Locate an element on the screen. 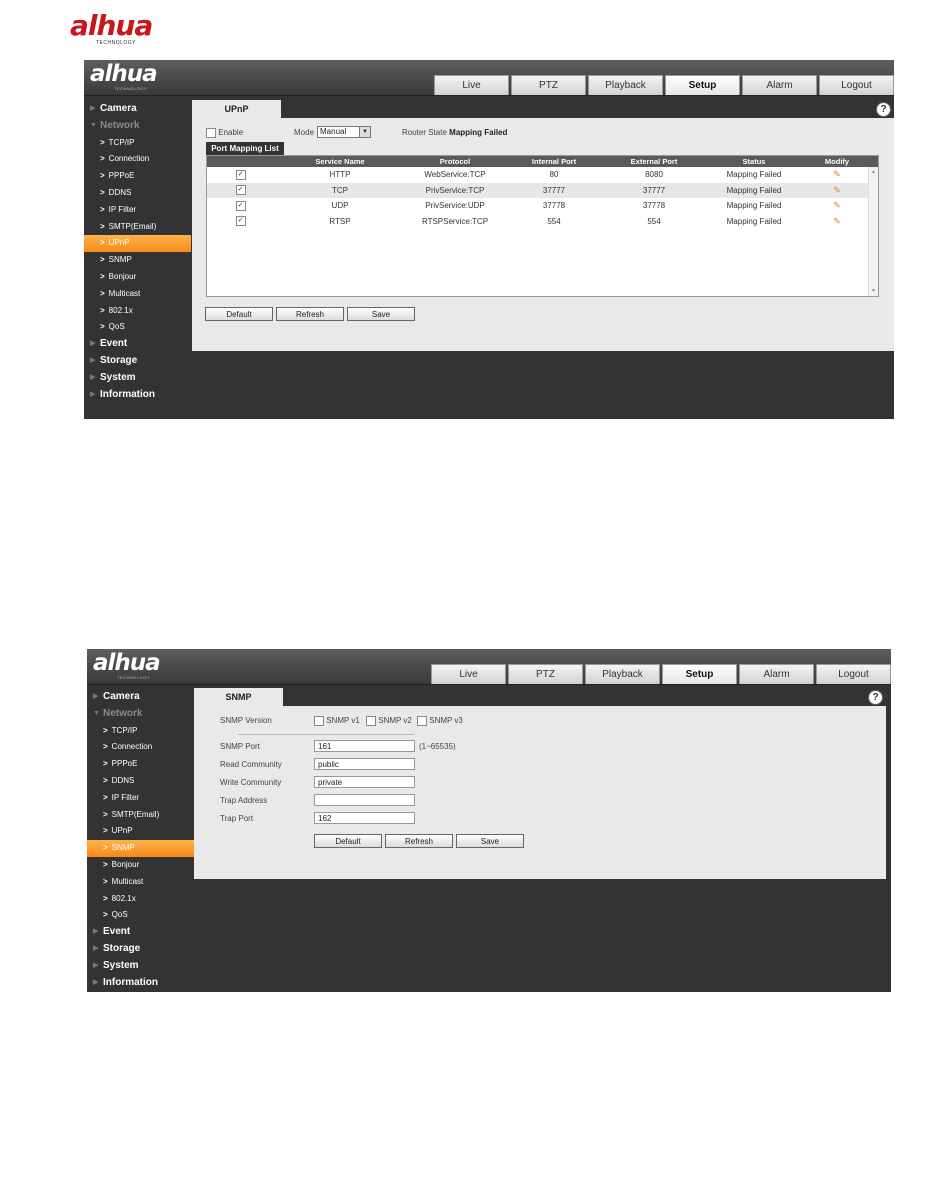 This screenshot has width=950, height=1201. enable-checkbox is located at coordinates (211, 133).